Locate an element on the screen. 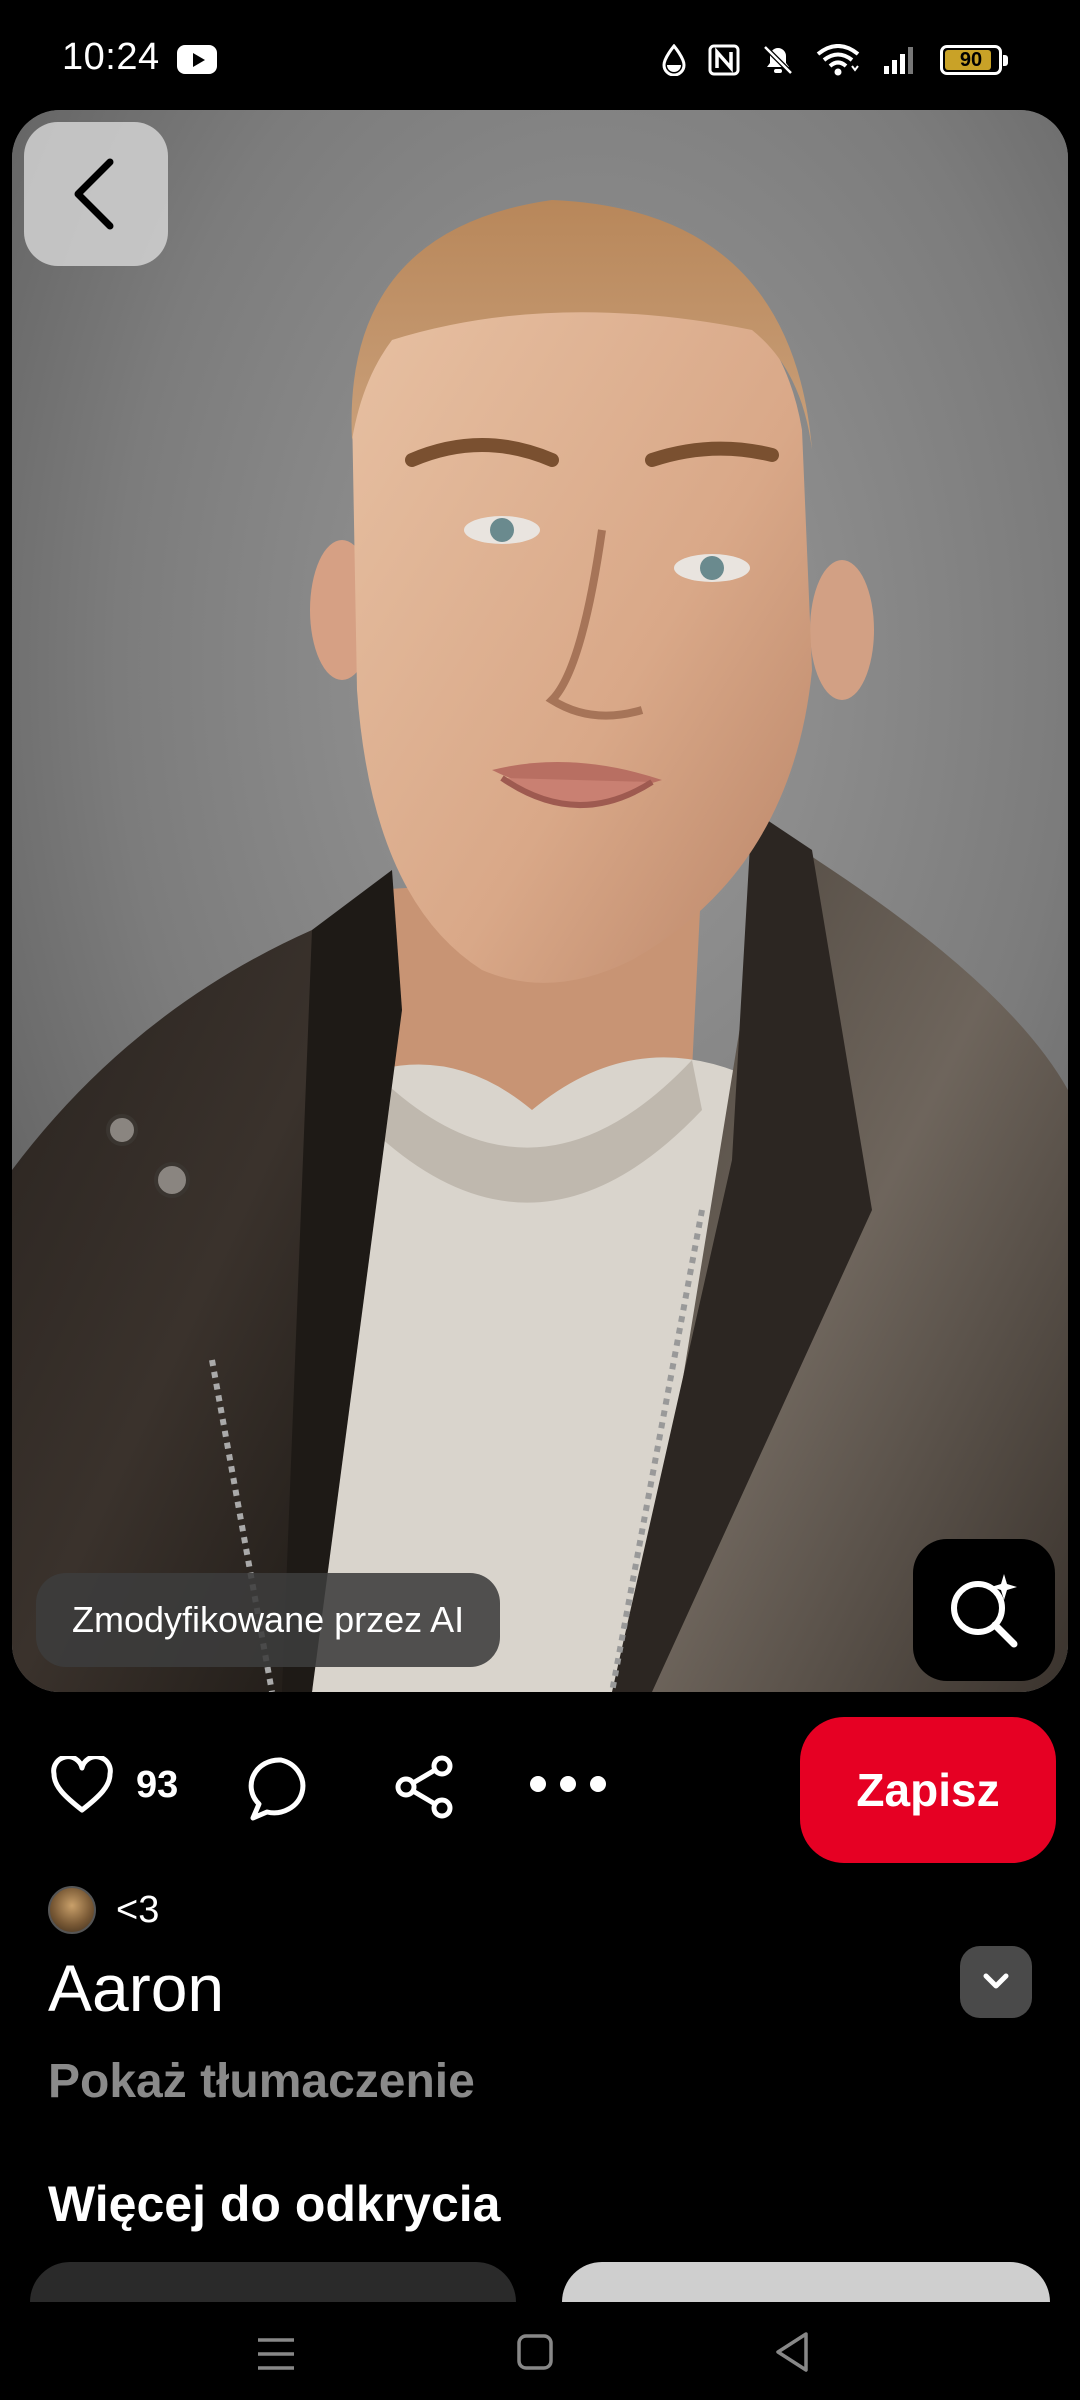 This screenshot has width=1080, height=2400. chevron-left-icon is located at coordinates (94, 194).